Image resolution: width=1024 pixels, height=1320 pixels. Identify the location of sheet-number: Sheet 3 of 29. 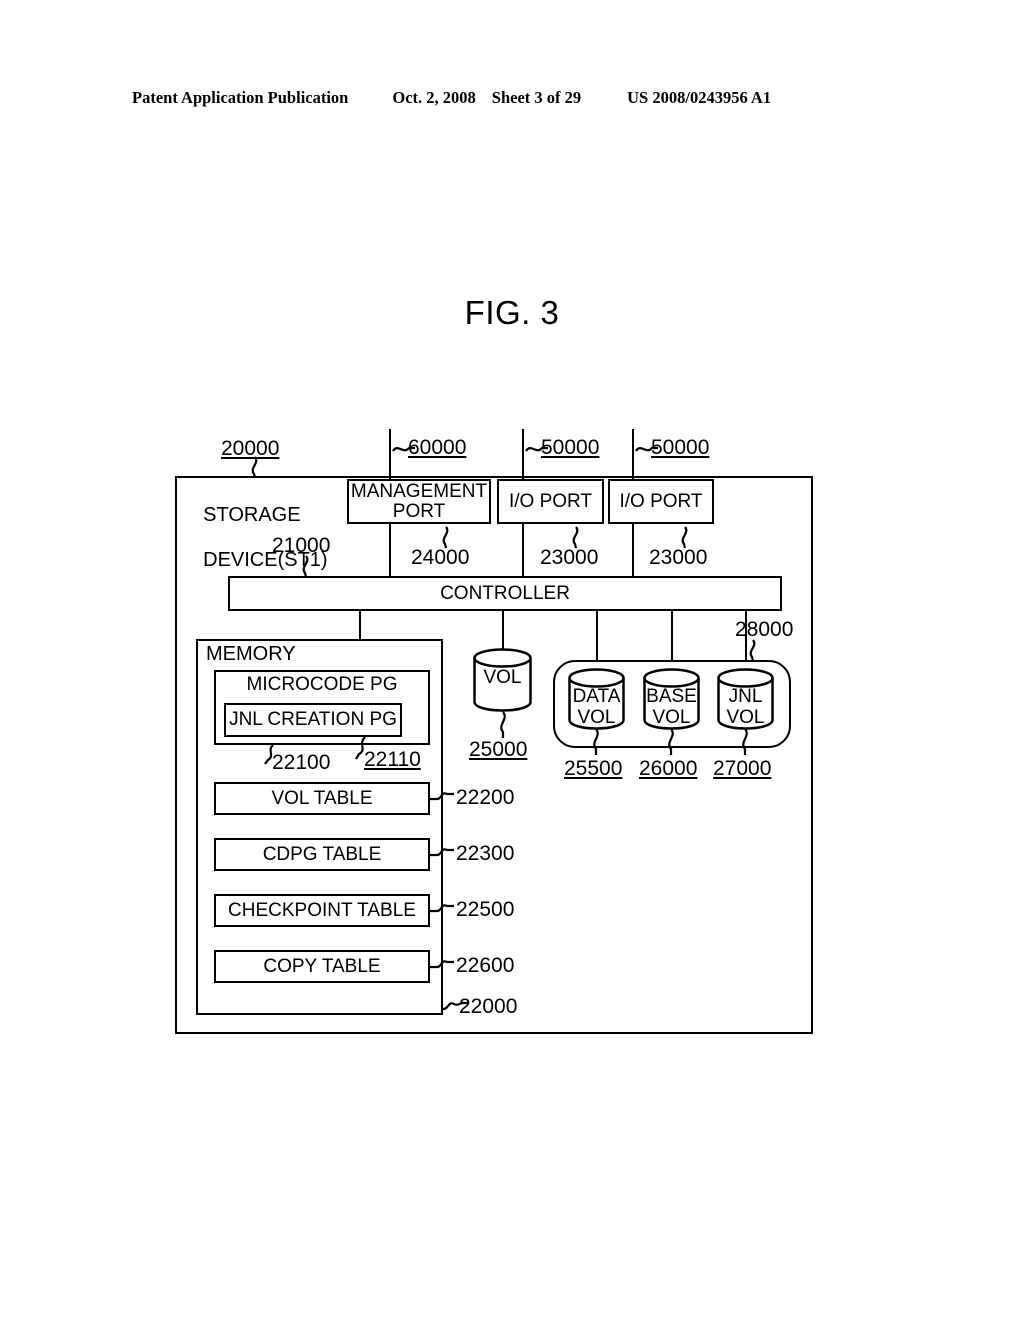
(536, 97).